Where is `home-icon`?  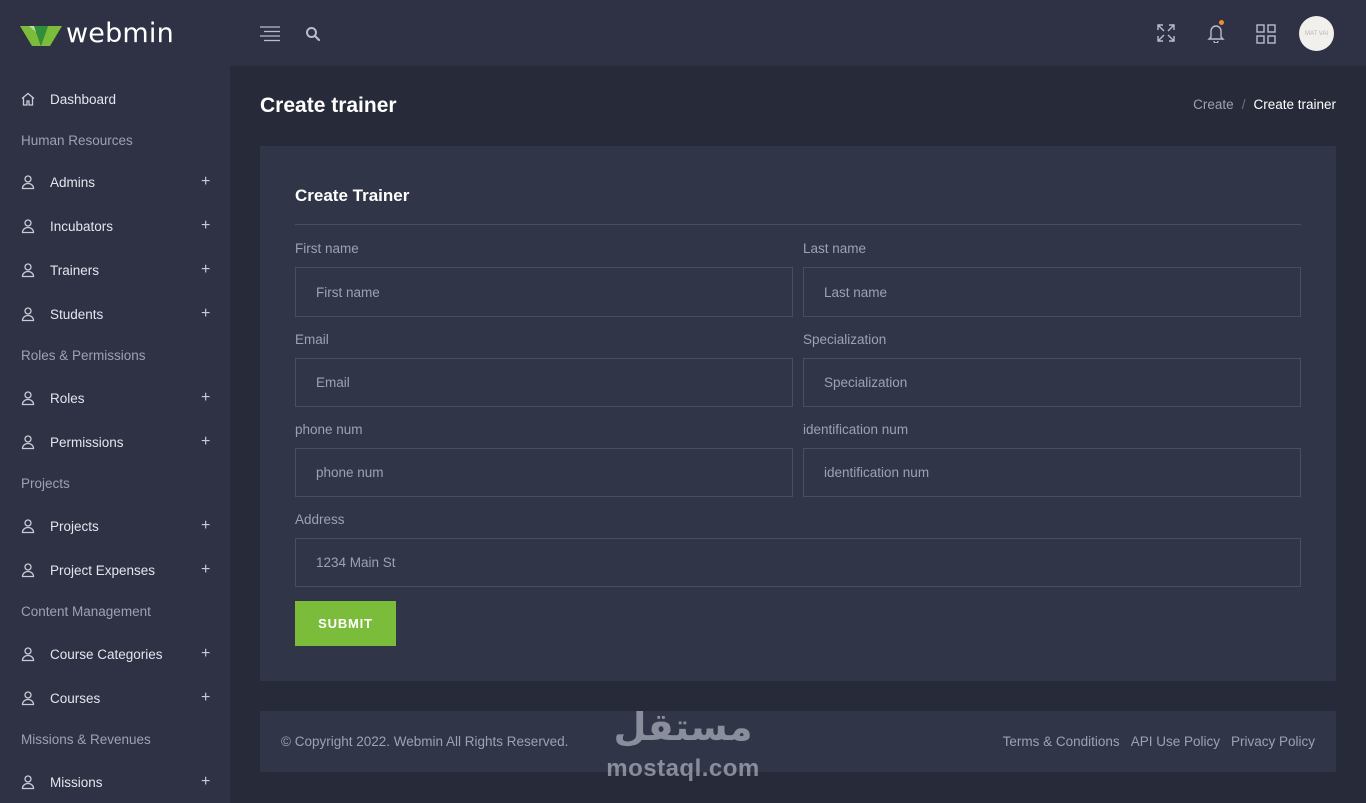
home-icon is located at coordinates (28, 99).